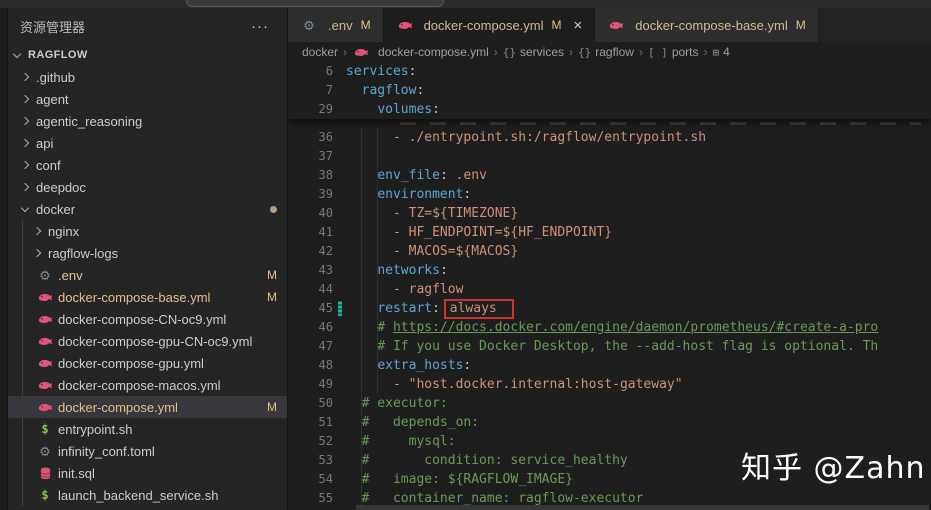 The image size is (931, 510). Describe the element at coordinates (420, 52) in the screenshot. I see `breadcrumb-item-docker-compose-yml: docker-compose.yml` at that location.